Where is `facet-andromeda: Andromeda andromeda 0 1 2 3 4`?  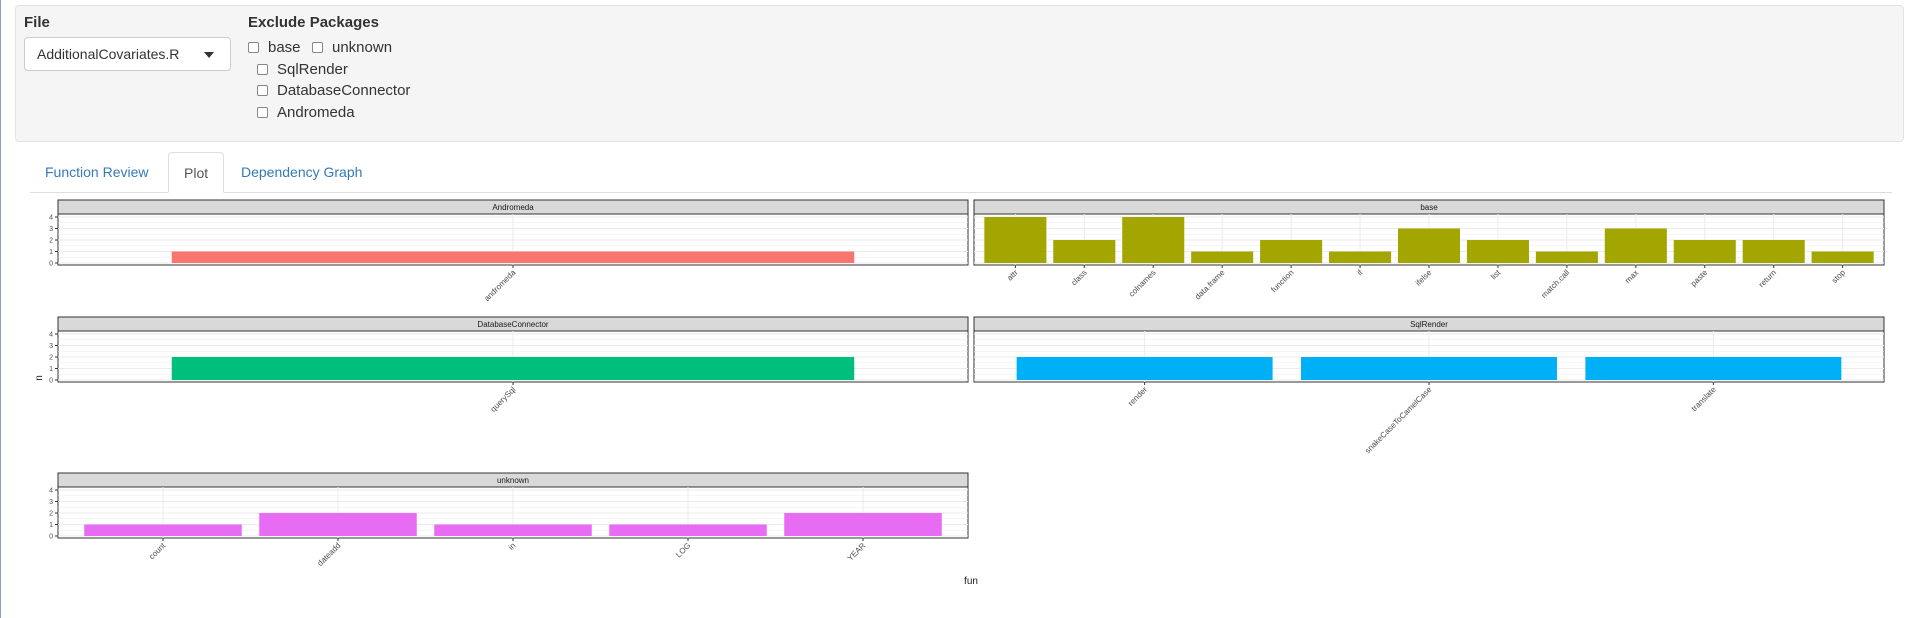 facet-andromeda: Andromeda andromeda 0 1 2 3 4 is located at coordinates (509, 251).